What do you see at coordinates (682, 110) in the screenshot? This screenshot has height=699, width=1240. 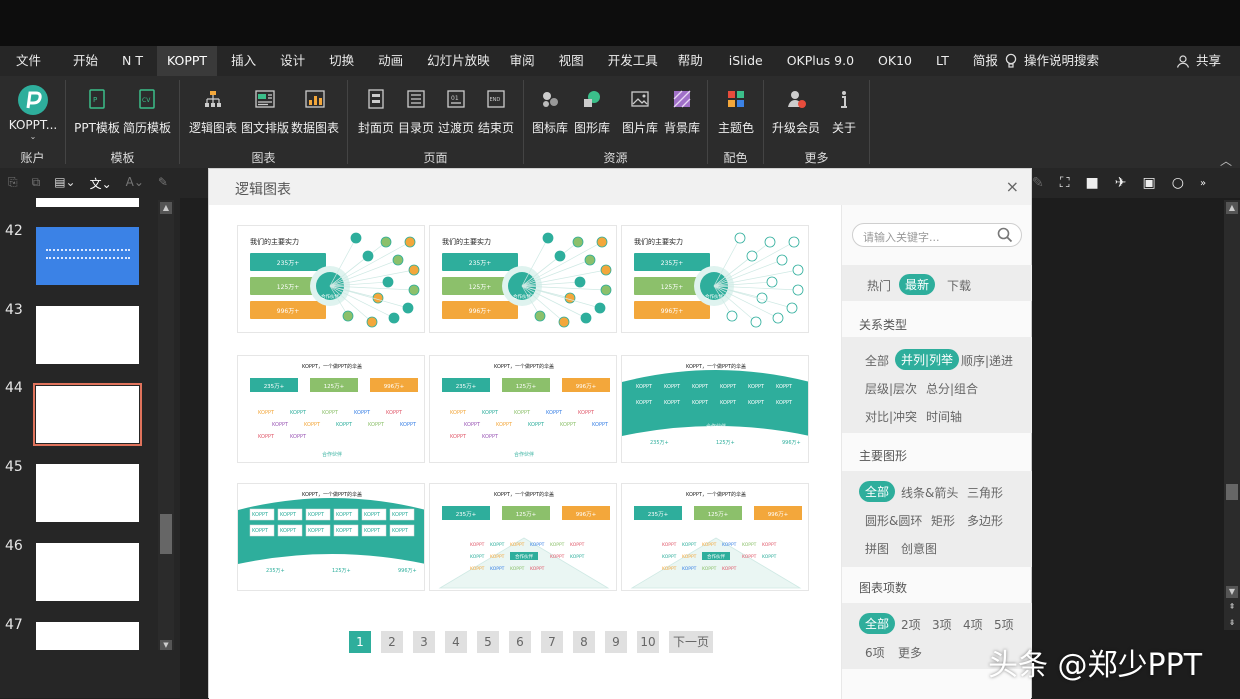 I see `background-library-button: 背景库` at bounding box center [682, 110].